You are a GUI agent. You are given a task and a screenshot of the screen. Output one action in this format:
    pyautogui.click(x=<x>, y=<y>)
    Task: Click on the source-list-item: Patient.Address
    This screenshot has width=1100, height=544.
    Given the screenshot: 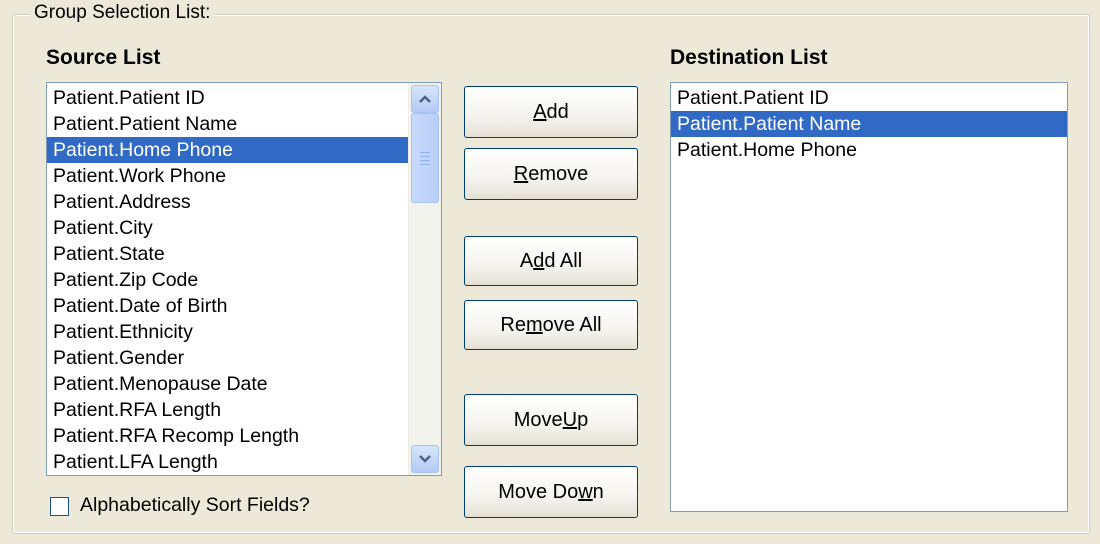 What is the action you would take?
    pyautogui.click(x=244, y=202)
    